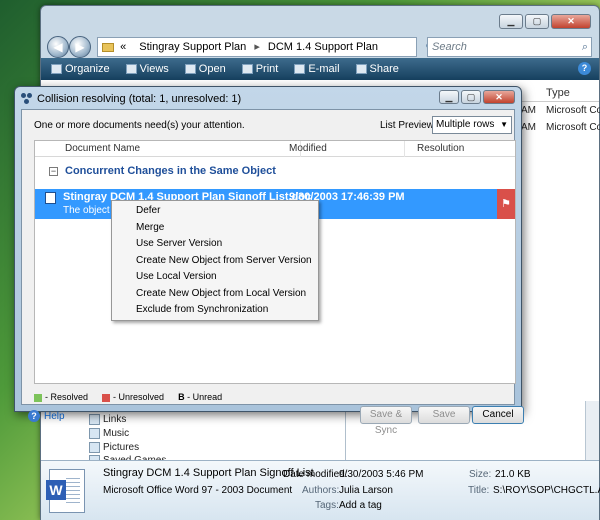 This screenshot has width=600, height=520. Describe the element at coordinates (108, 47) in the screenshot. I see `folder-icon` at that location.